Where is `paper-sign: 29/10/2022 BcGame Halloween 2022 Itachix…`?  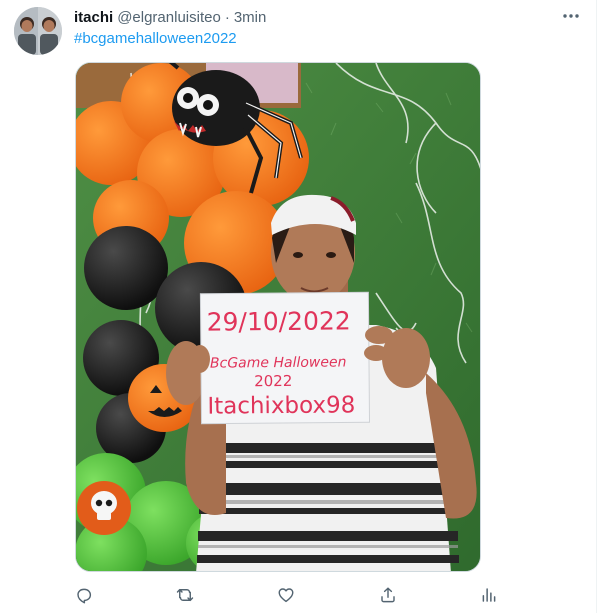 paper-sign: 29/10/2022 BcGame Halloween 2022 Itachix… is located at coordinates (285, 358).